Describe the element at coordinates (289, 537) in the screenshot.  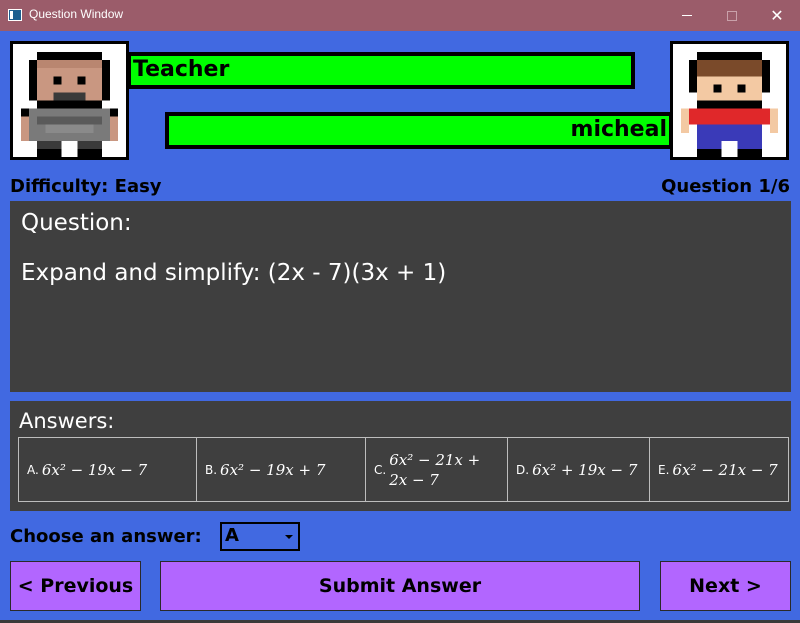
I see `dropdown-arrow-icon` at that location.